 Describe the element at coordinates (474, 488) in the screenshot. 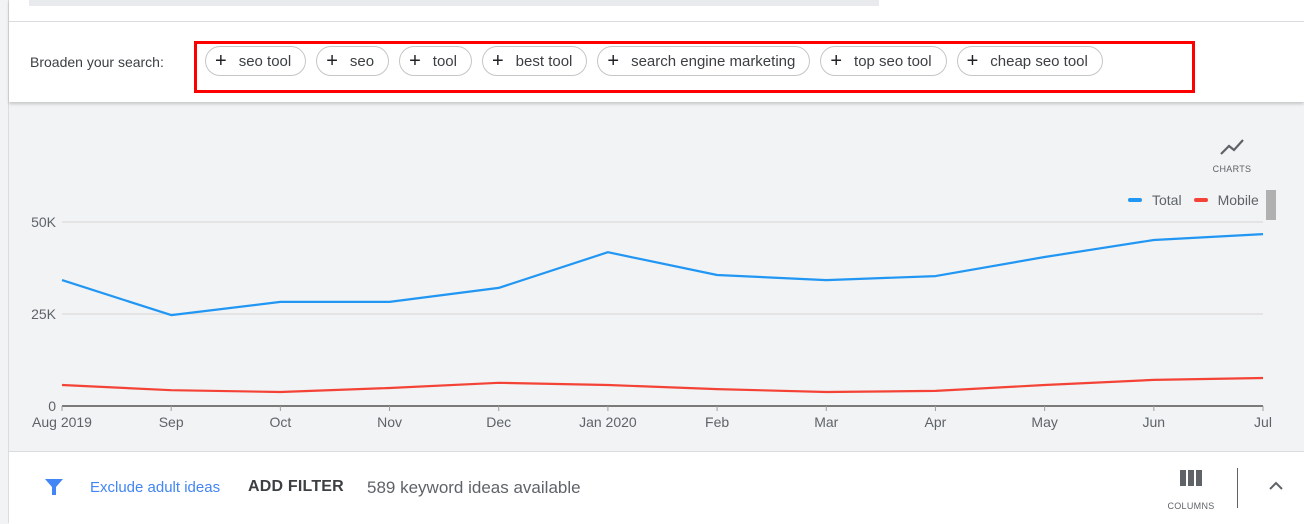

I see `keyword-ideas-count: 589 keyword ideas available` at that location.